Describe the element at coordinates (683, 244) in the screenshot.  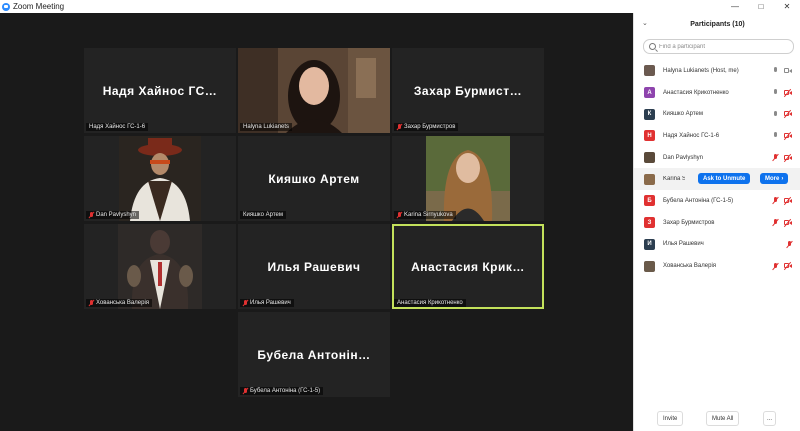
I see `participant-name: Илья Рашевич` at that location.